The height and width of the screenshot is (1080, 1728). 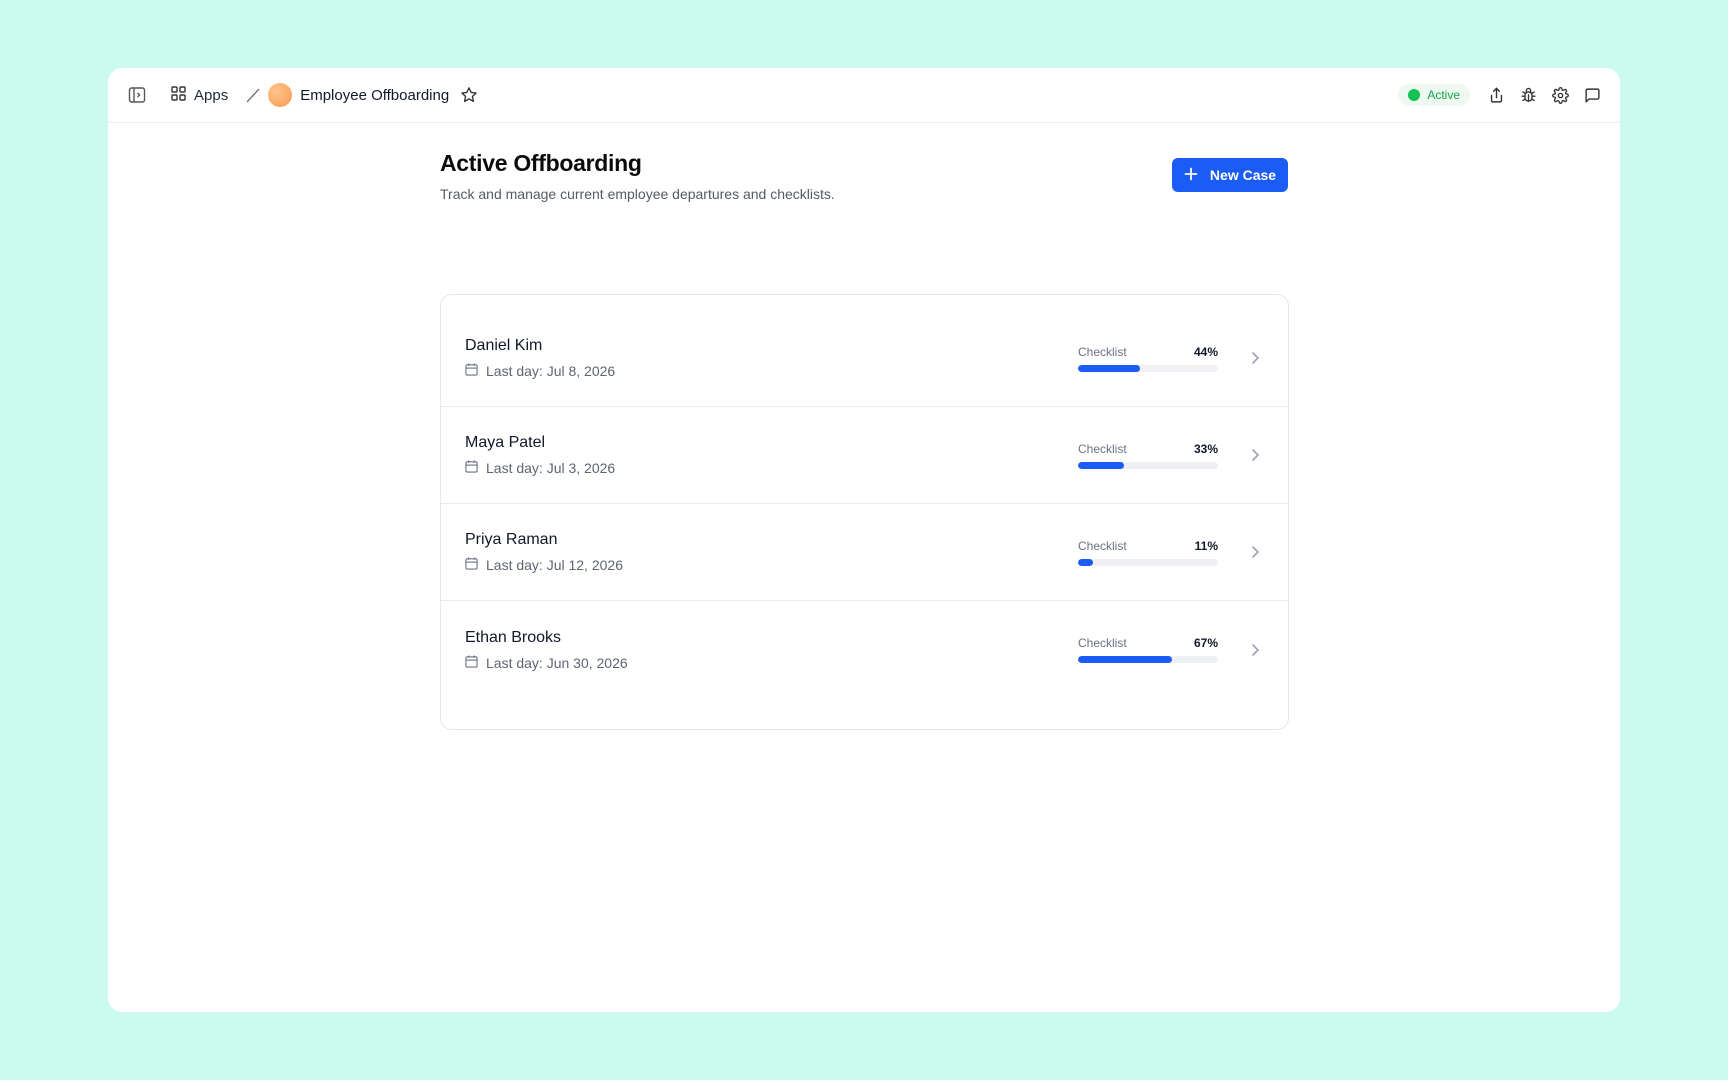 I want to click on chat-icon, so click(x=1592, y=95).